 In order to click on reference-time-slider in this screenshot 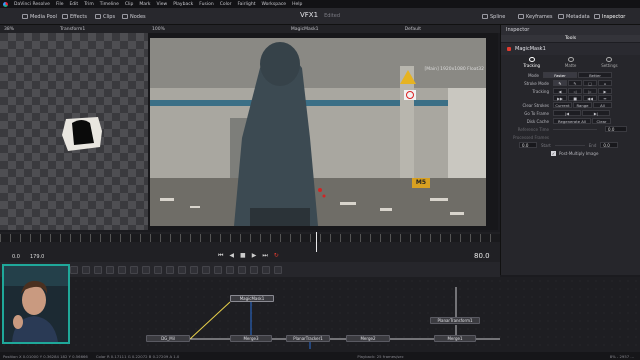, I will do `click(575, 129)`.